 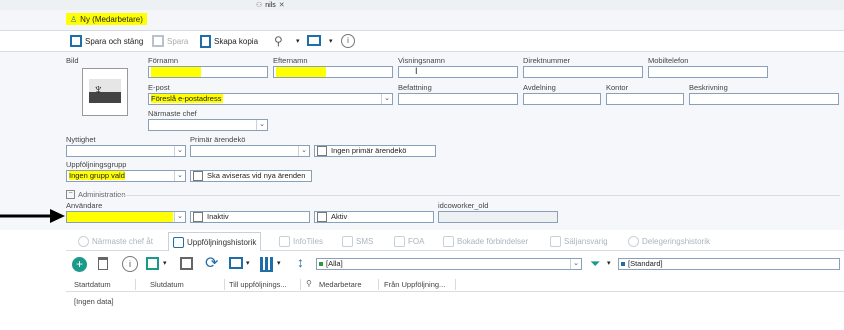 I want to click on anvandare-field: ⌄, so click(x=126, y=217).